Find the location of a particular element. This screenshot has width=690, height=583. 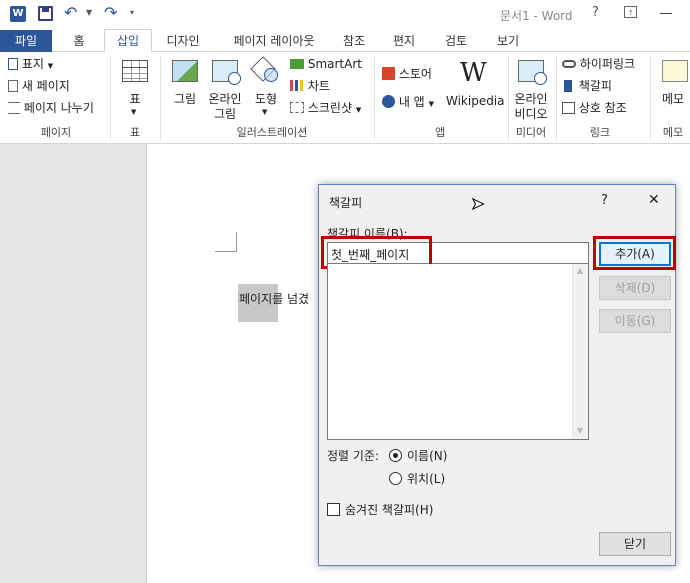

group-label-links: 링크 is located at coordinates (600, 132).